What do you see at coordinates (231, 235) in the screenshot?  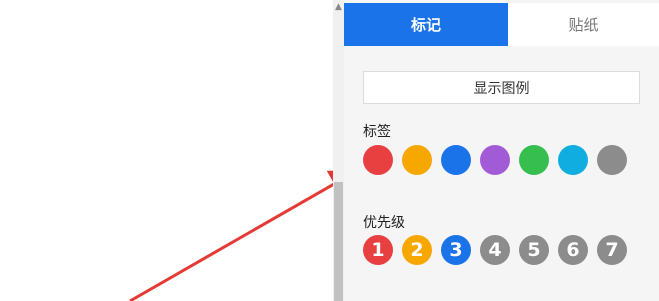 I see `annotation-arrow` at bounding box center [231, 235].